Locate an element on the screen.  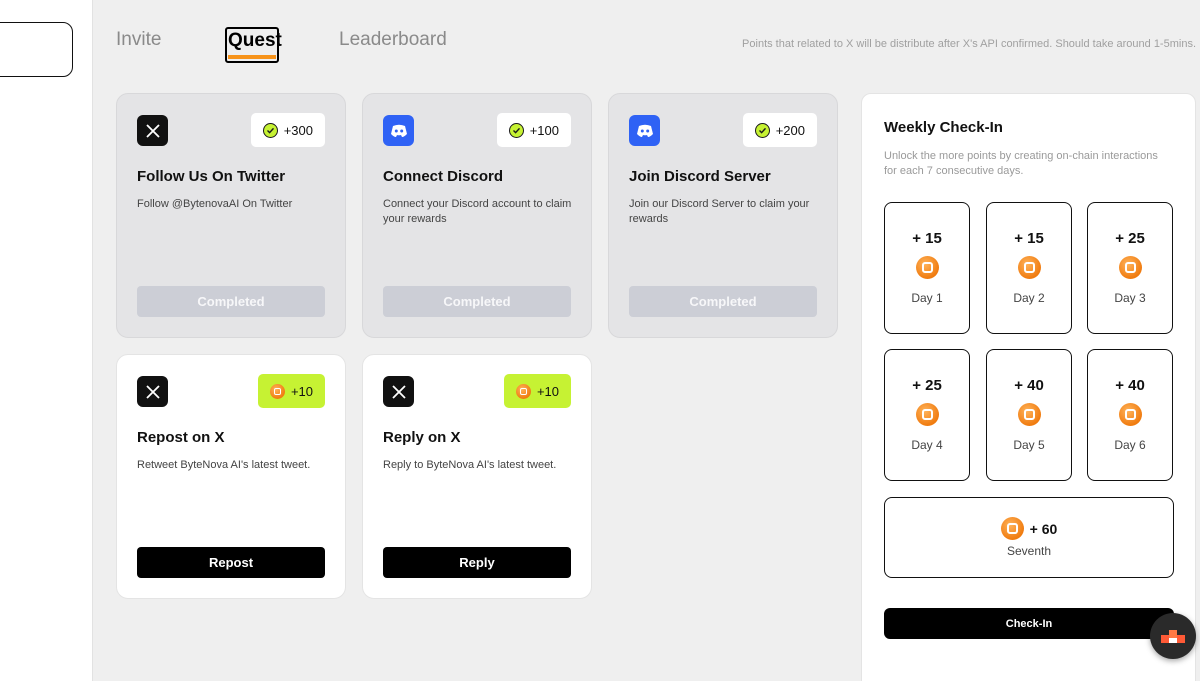
reward-badge: +200 is located at coordinates (779, 130).